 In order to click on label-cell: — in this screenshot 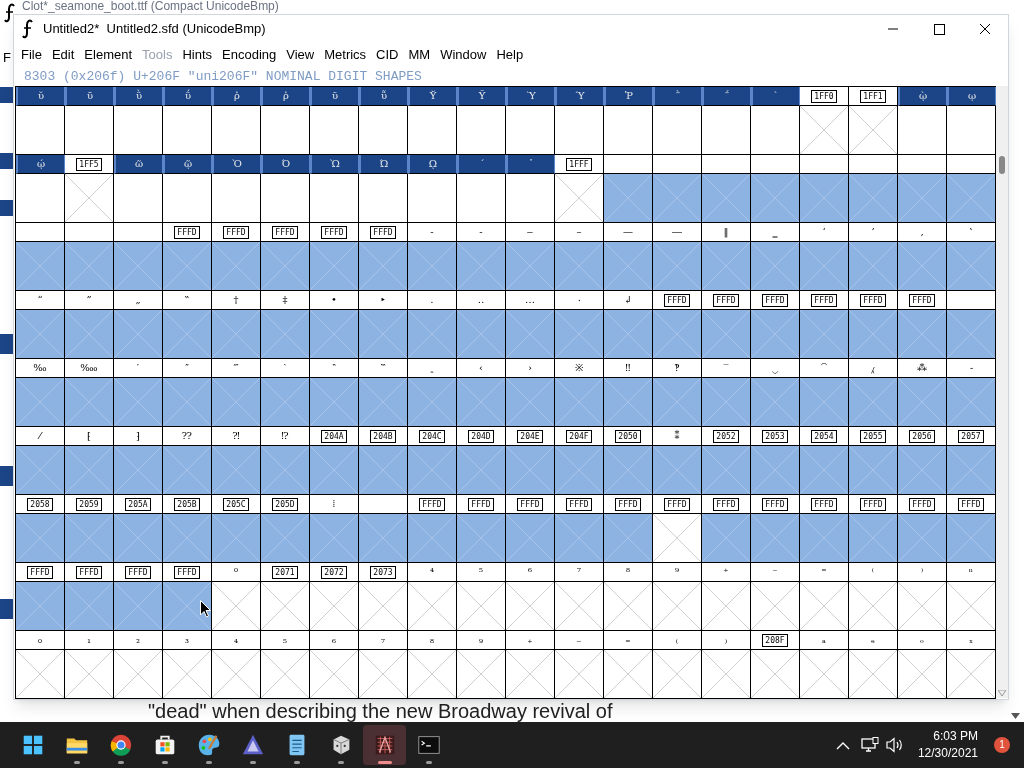, I will do `click(628, 232)`.